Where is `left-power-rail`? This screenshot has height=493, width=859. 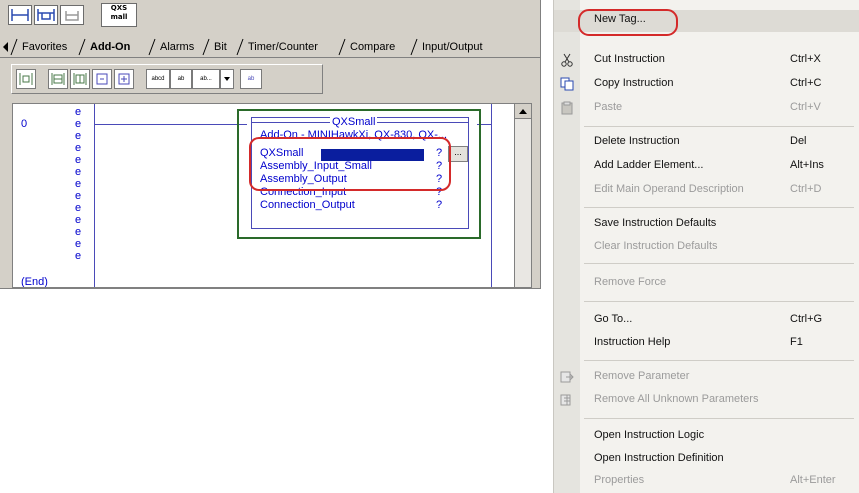 left-power-rail is located at coordinates (94, 195).